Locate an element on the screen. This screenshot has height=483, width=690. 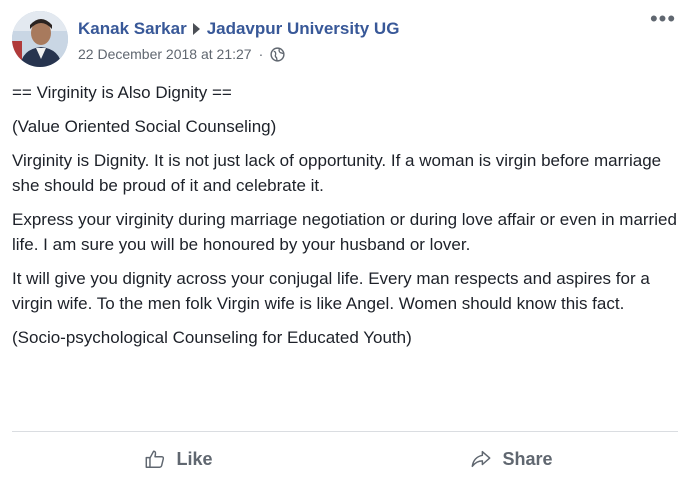
thumbs-up-icon is located at coordinates (155, 459).